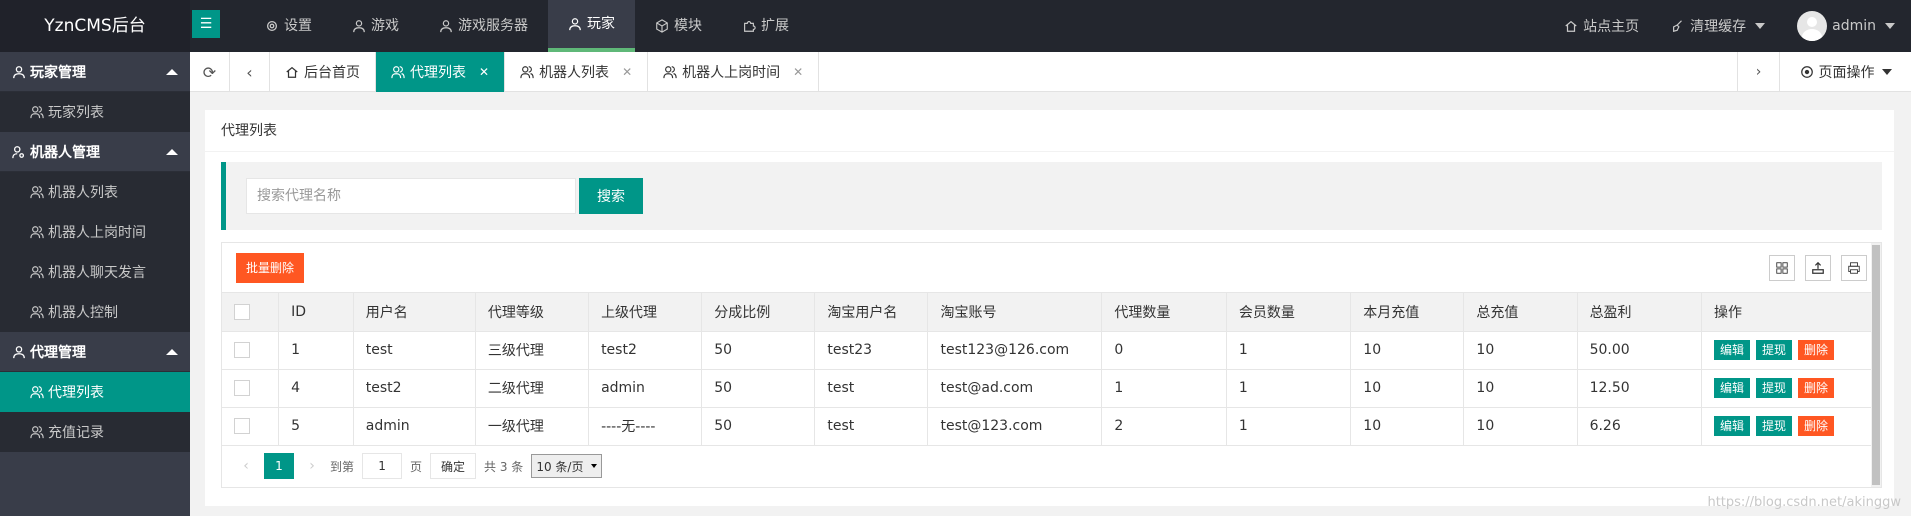 The image size is (1911, 516). I want to click on page-size-value: 10 条/页, so click(560, 466).